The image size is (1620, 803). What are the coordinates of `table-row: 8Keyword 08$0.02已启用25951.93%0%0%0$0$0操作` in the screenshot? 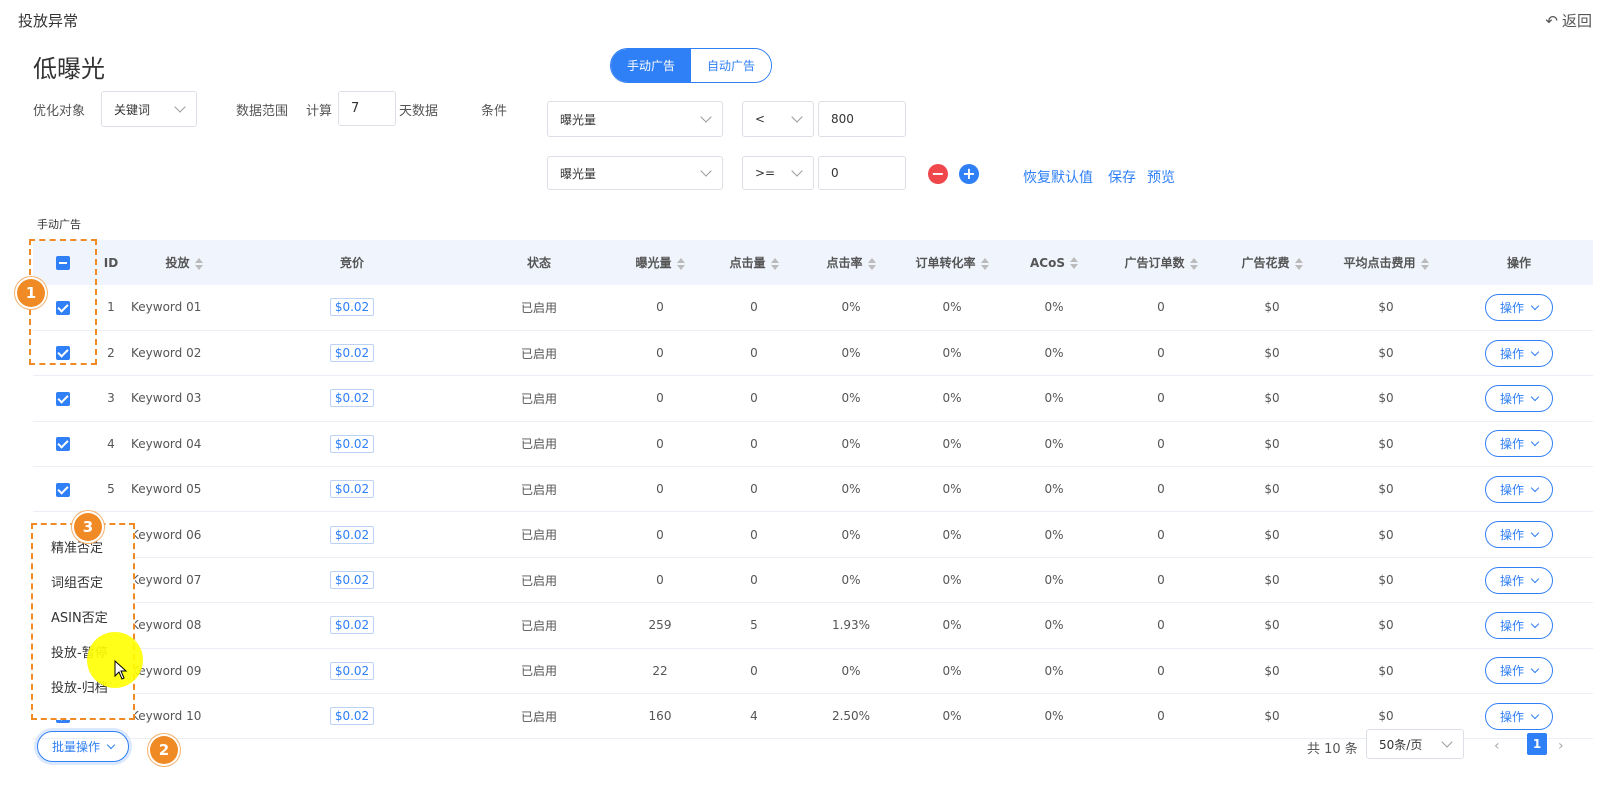 It's located at (813, 626).